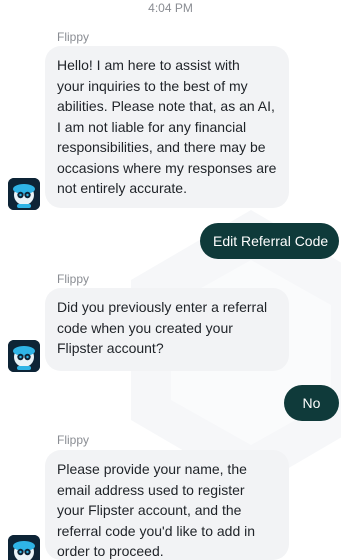  What do you see at coordinates (269, 241) in the screenshot?
I see `user-message-bubble: Edit Referral Code` at bounding box center [269, 241].